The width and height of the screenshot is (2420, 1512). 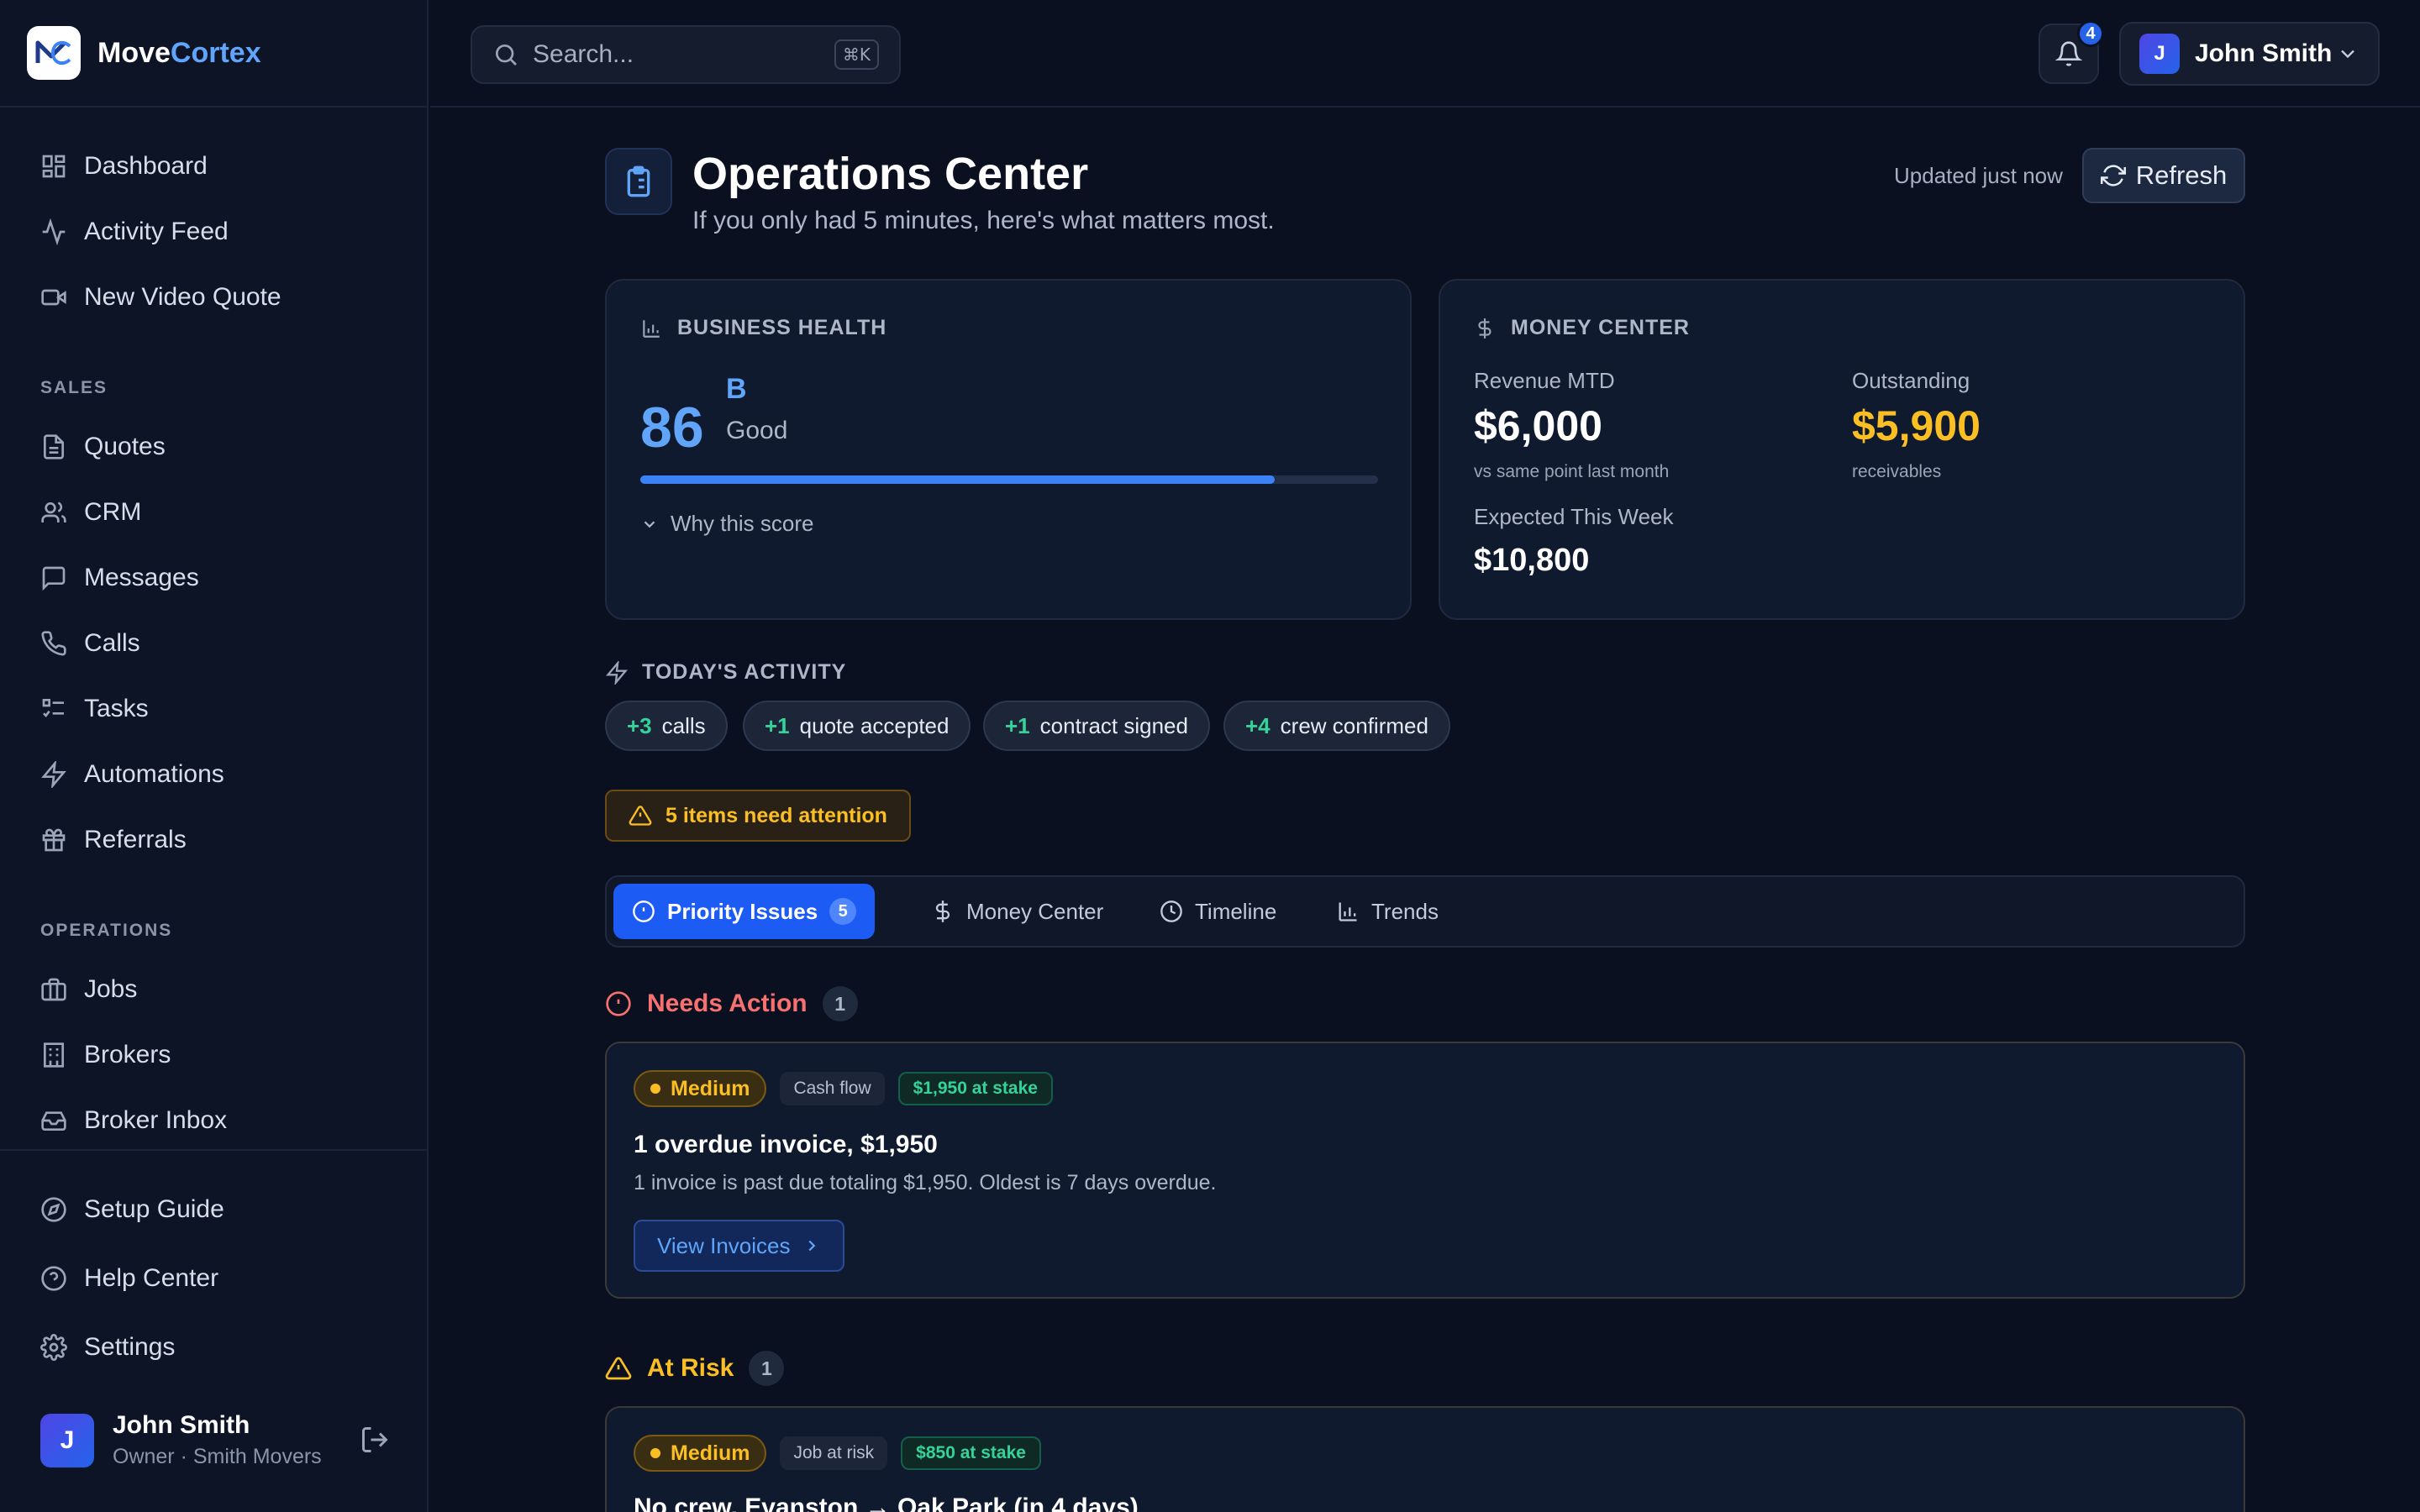 What do you see at coordinates (891, 174) in the screenshot?
I see `page-title: Operations Center` at bounding box center [891, 174].